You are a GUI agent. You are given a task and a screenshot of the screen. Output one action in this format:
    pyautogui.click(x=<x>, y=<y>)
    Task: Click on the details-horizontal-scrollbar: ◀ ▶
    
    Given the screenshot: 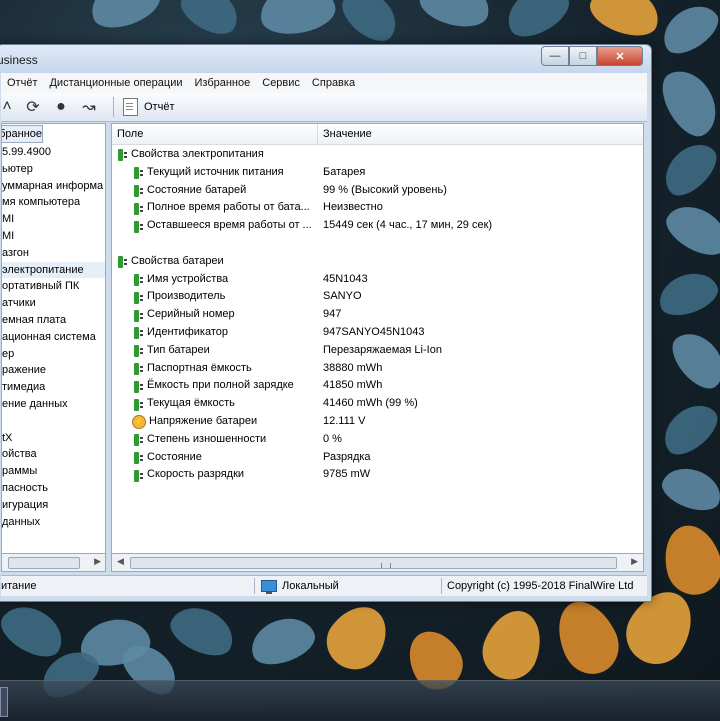 What is the action you would take?
    pyautogui.click(x=377, y=562)
    